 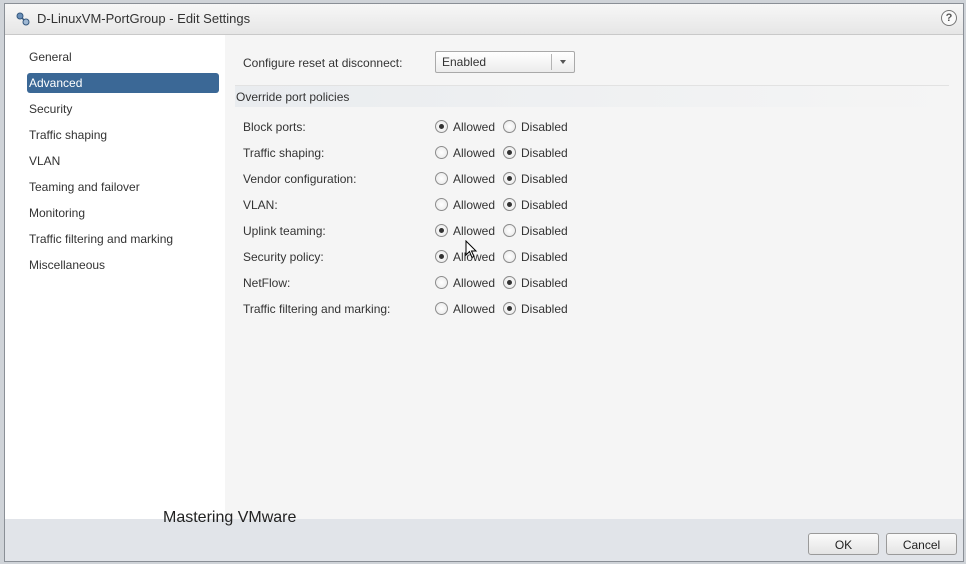 What do you see at coordinates (509, 204) in the screenshot?
I see `radio-vlan-disabled` at bounding box center [509, 204].